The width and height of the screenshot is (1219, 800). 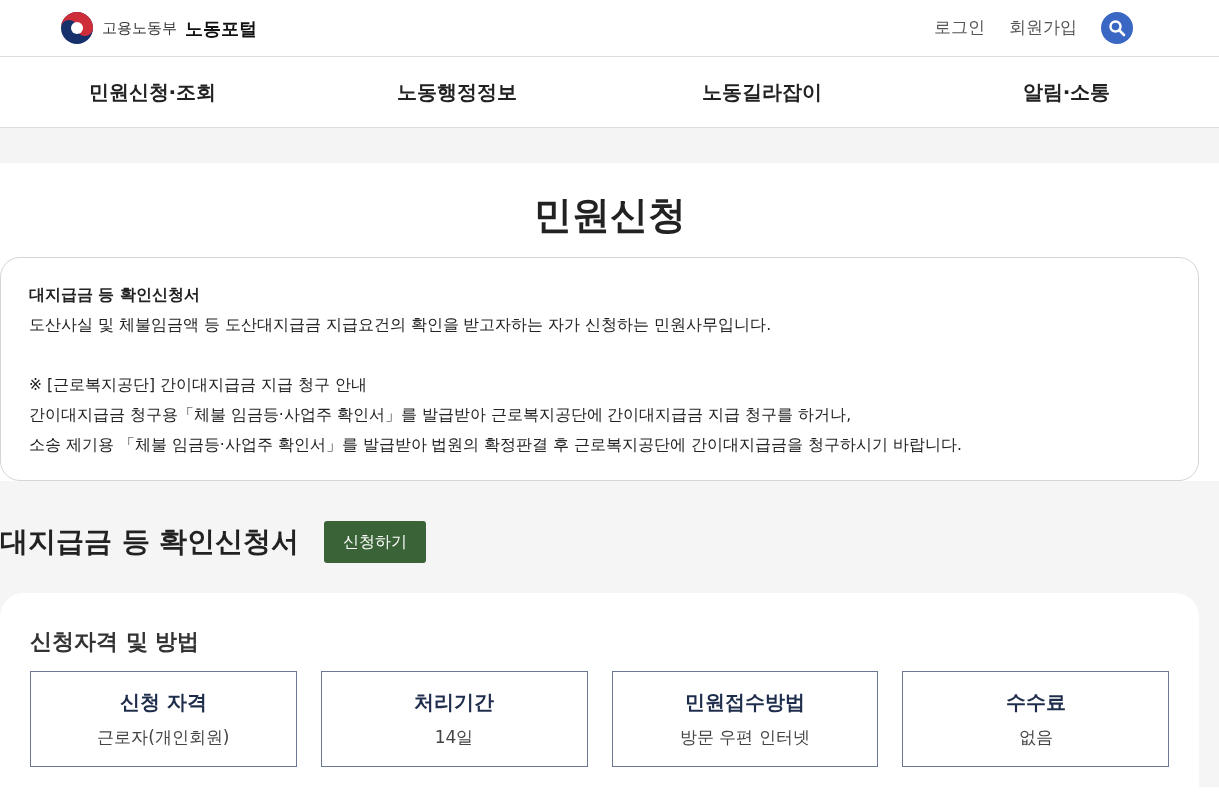 I want to click on nav-menu-item: 노동행정정보, so click(x=457, y=92).